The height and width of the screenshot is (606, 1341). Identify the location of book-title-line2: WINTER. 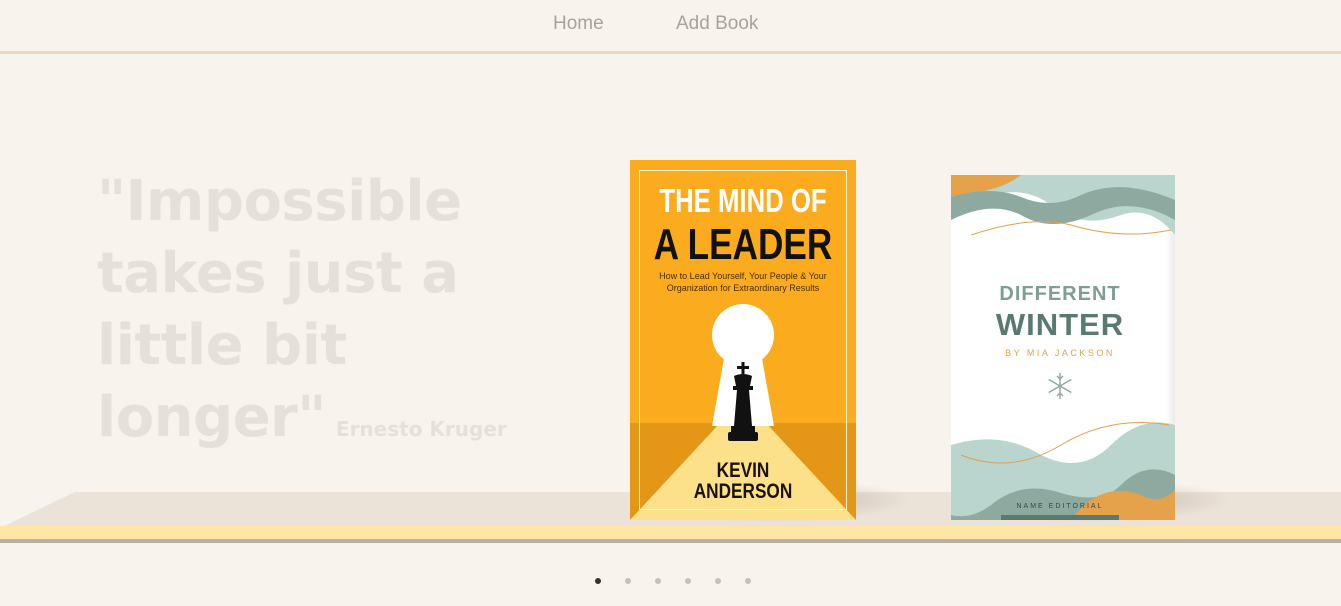
(1060, 324).